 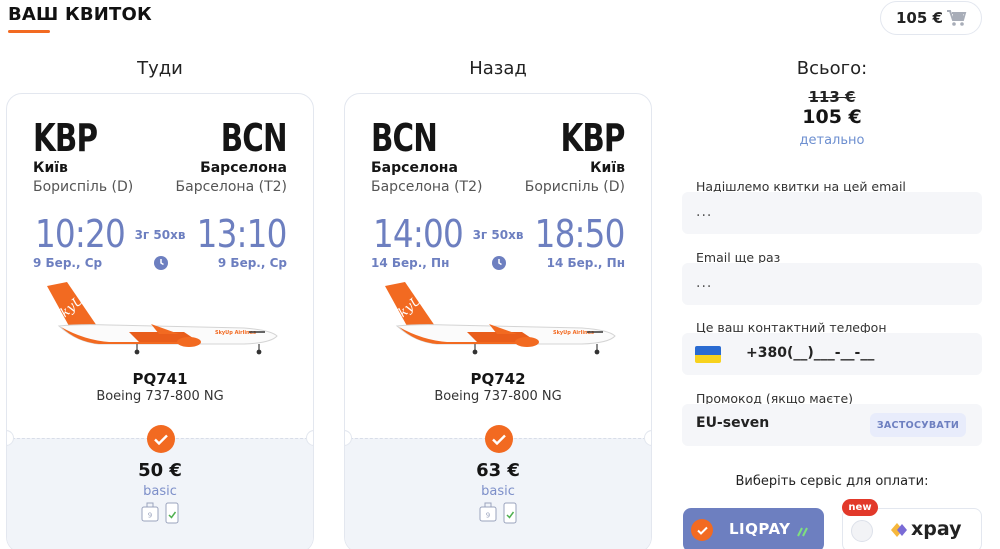 I want to click on ukraine-flag-icon, so click(x=708, y=354).